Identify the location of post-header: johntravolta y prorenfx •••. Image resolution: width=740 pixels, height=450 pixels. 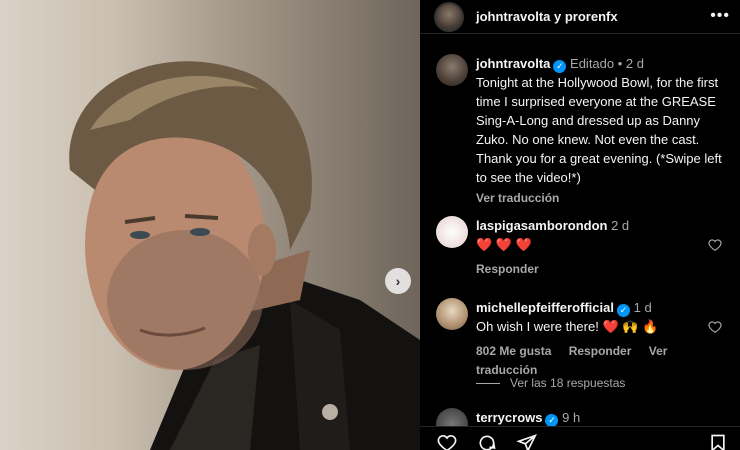
(580, 17).